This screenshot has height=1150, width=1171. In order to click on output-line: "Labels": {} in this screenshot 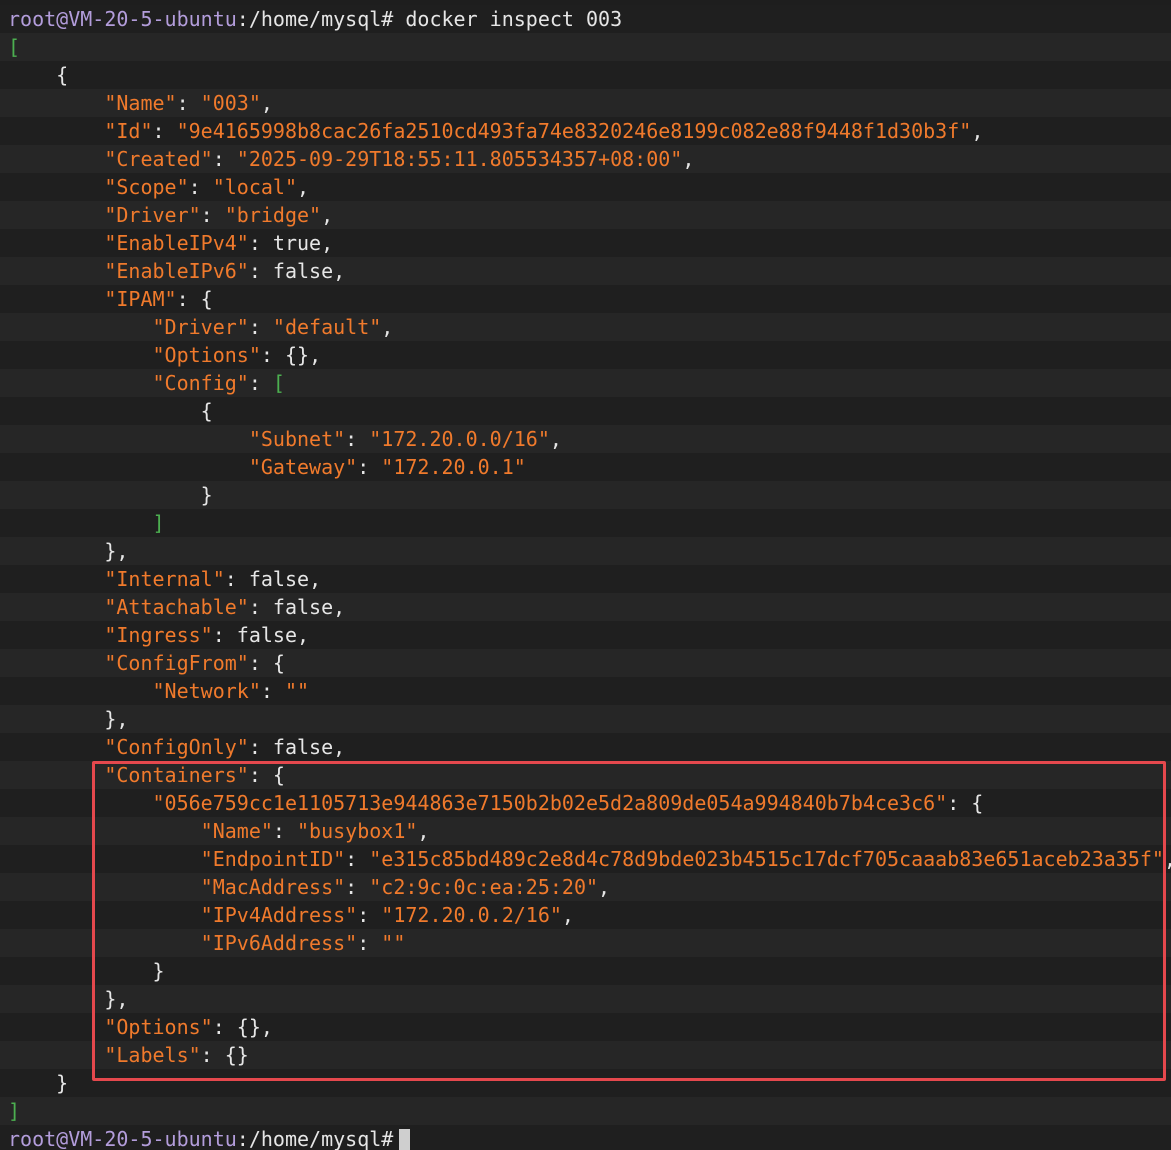, I will do `click(585, 1055)`.